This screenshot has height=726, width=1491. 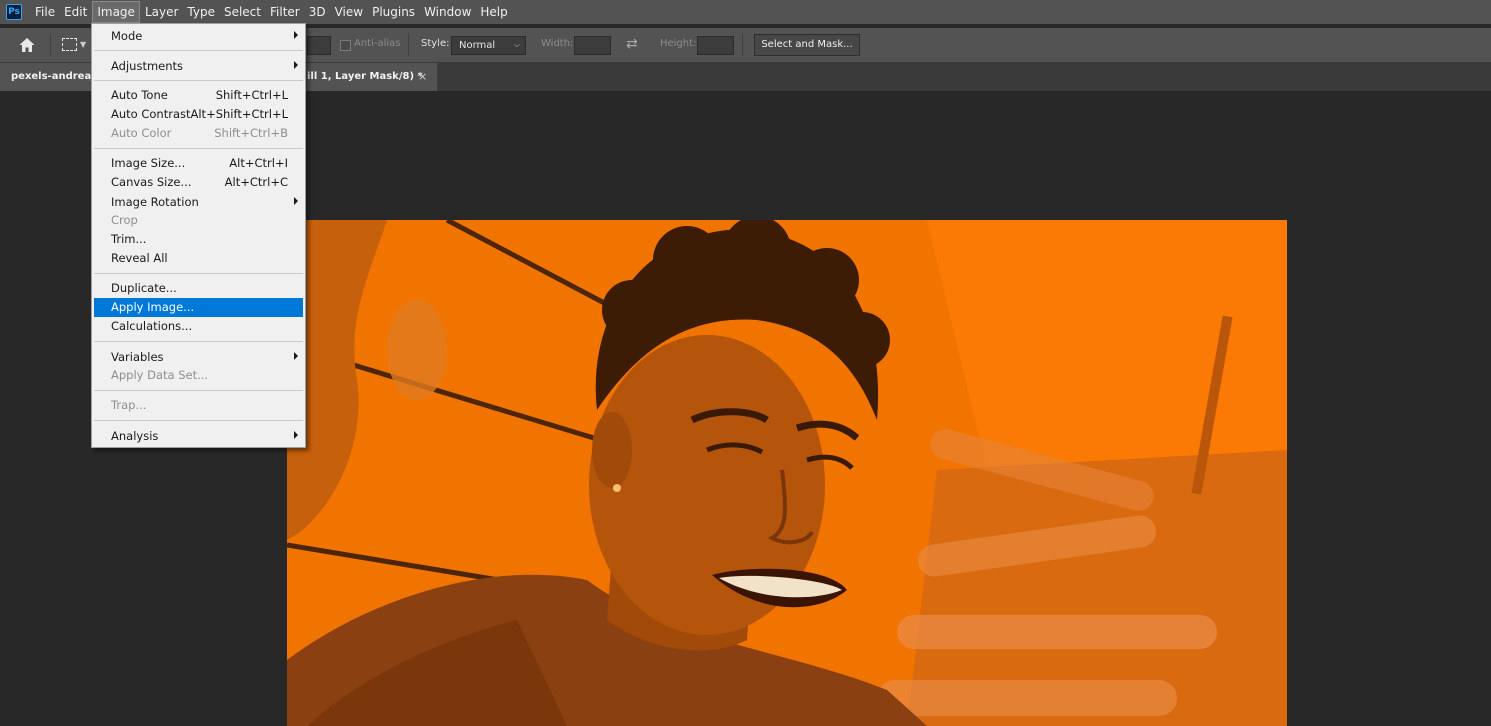 I want to click on menu-image: Image, so click(x=116, y=12).